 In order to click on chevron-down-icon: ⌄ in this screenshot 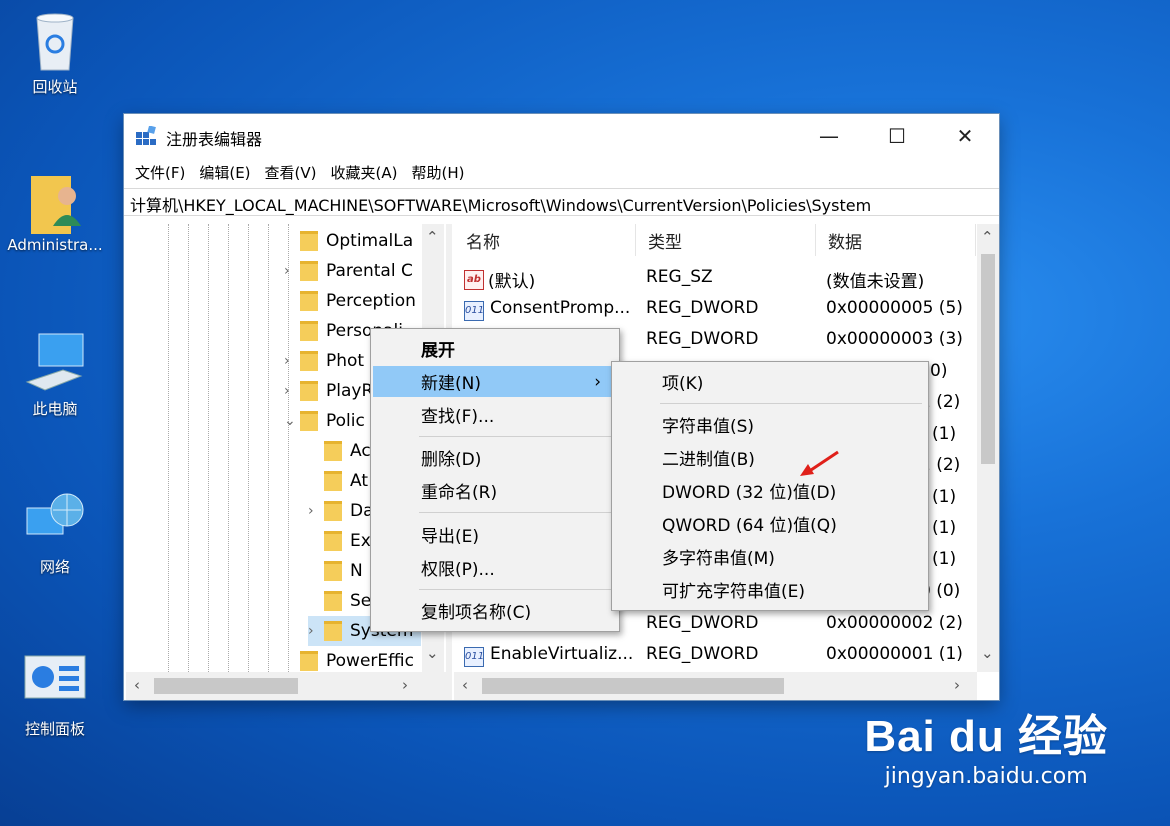, I will do `click(292, 421)`.